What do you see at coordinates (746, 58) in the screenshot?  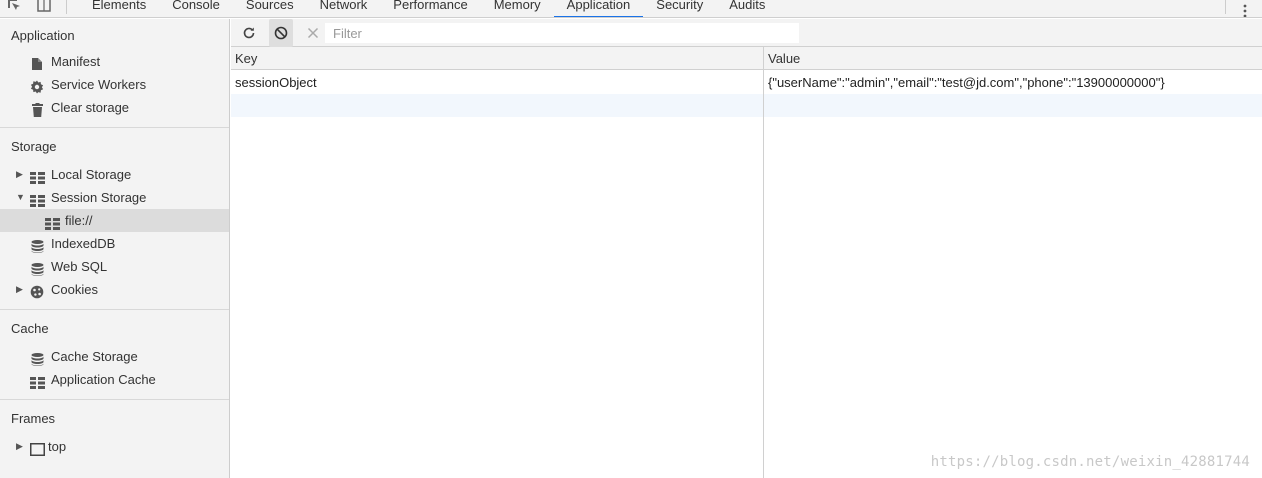 I see `grid-header: Key Value` at bounding box center [746, 58].